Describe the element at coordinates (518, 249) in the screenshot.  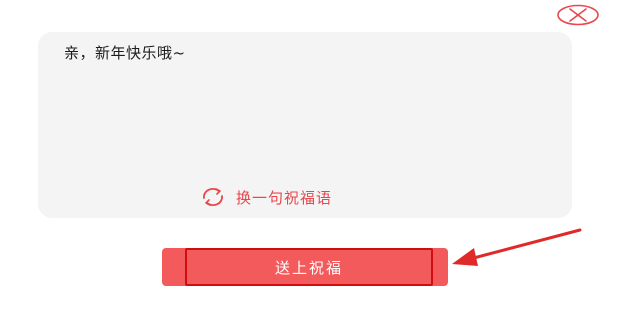
I see `annotation-arrow` at that location.